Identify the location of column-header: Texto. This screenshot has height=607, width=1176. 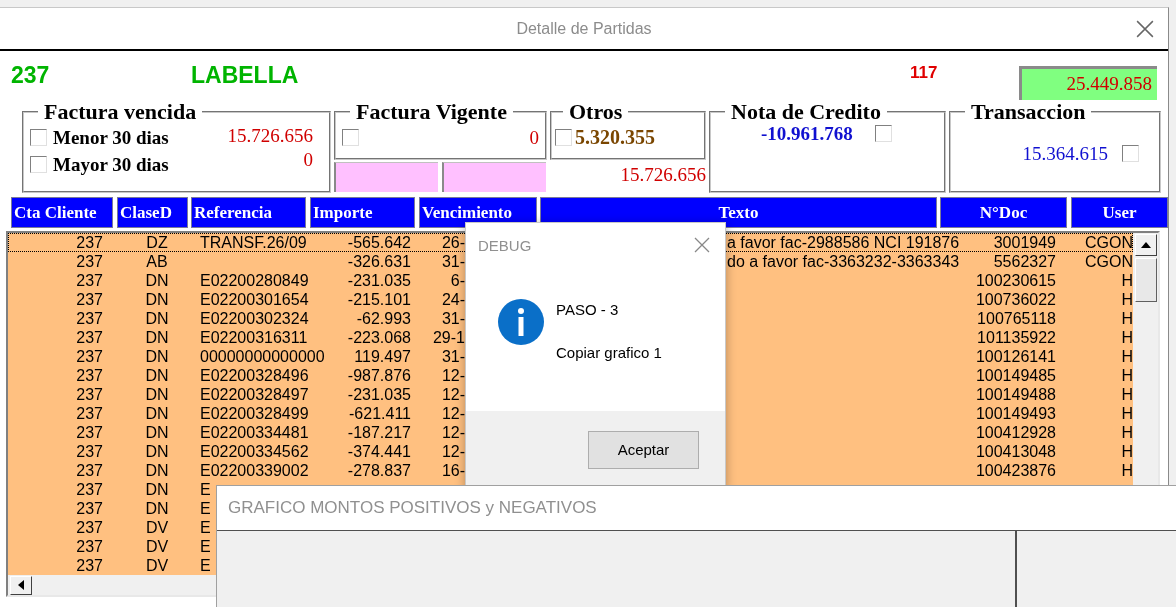
(738, 212).